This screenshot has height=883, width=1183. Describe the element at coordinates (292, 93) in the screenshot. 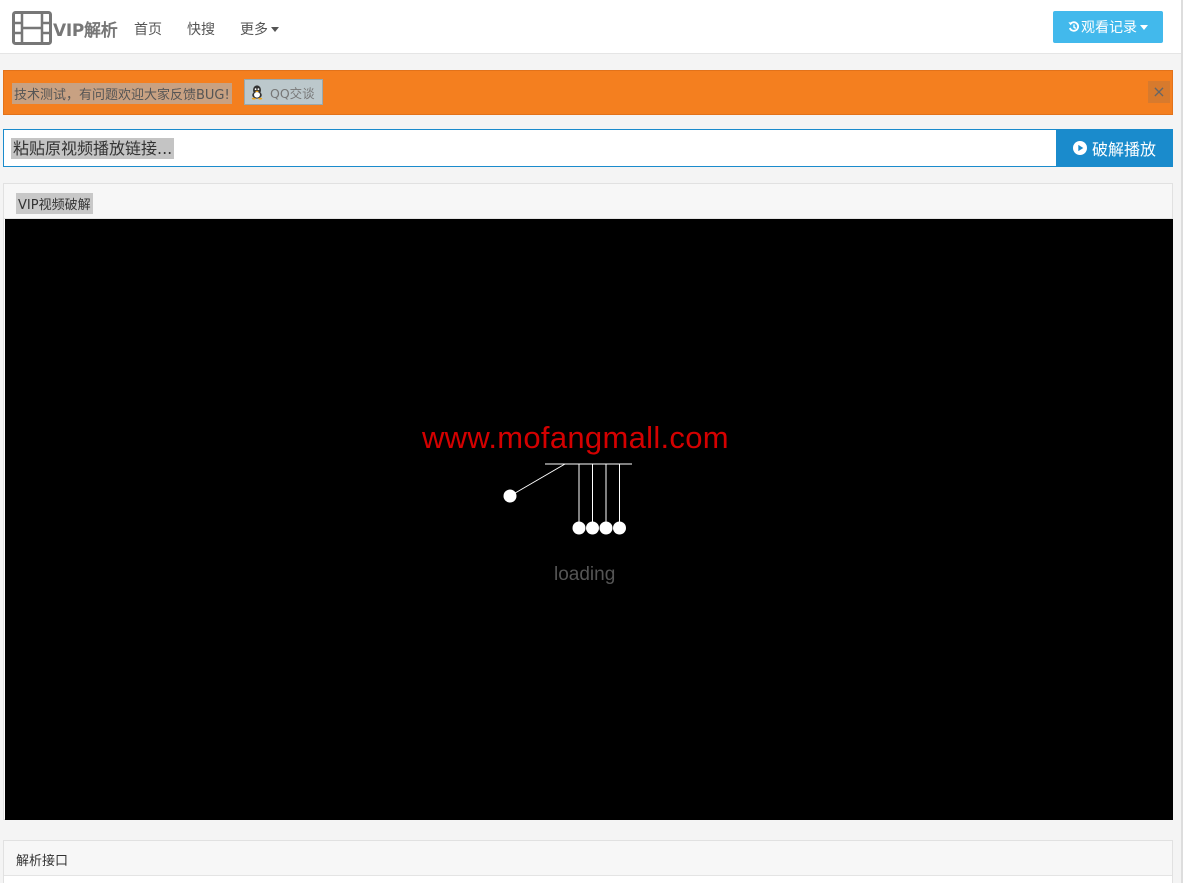

I see `qq-chat-label: QQ交谈` at that location.